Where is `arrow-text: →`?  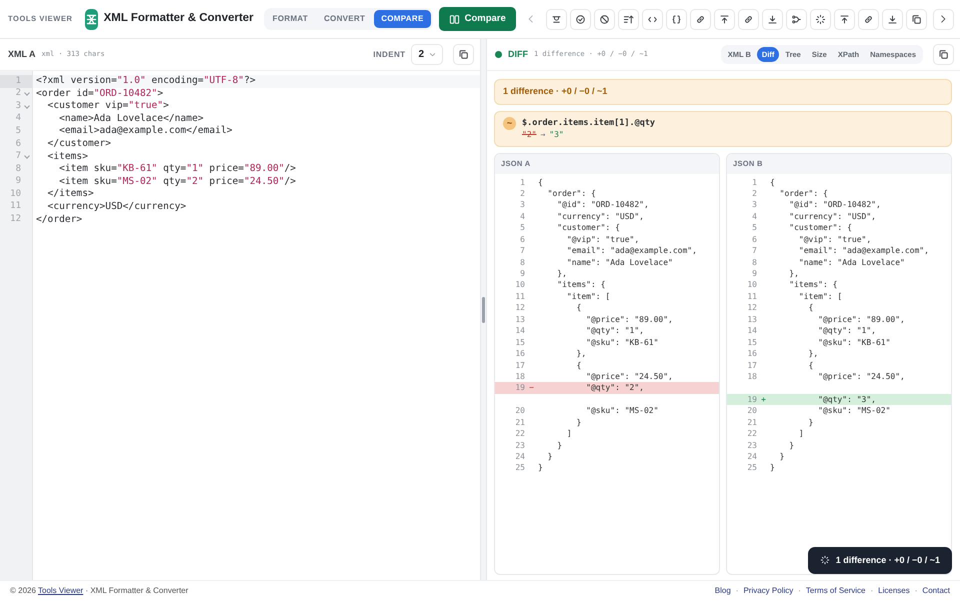
arrow-text: → is located at coordinates (543, 135).